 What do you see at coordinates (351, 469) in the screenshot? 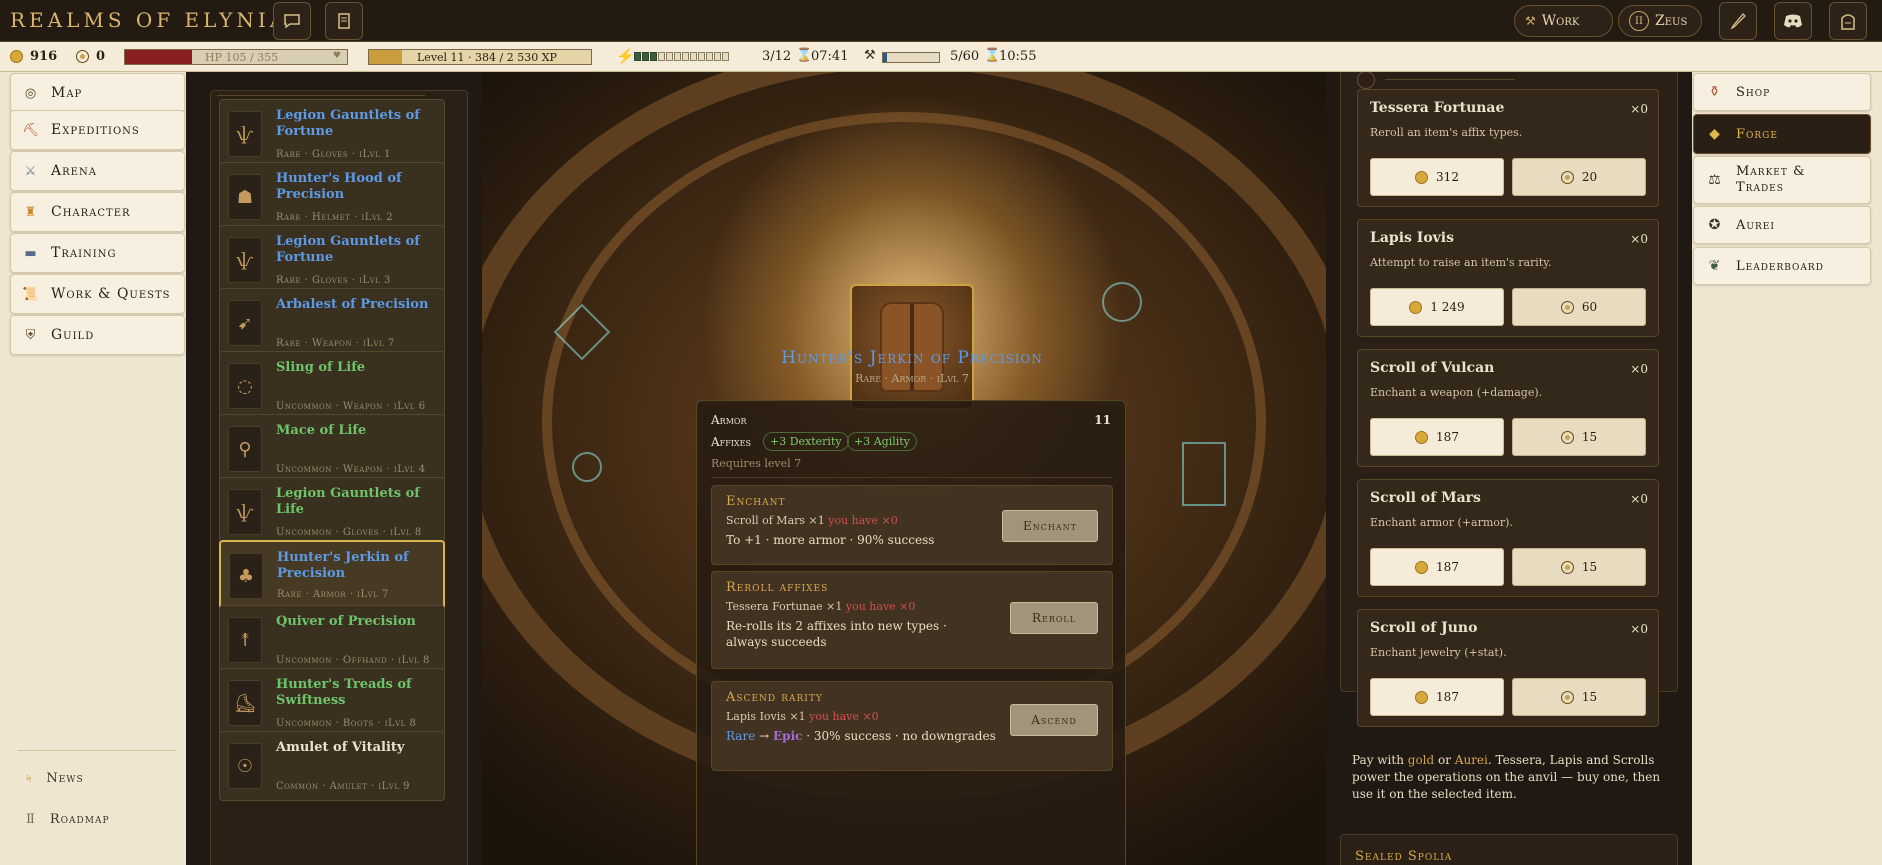
I see `item-meta: Uncommon · Weapon · iLvl 4` at bounding box center [351, 469].